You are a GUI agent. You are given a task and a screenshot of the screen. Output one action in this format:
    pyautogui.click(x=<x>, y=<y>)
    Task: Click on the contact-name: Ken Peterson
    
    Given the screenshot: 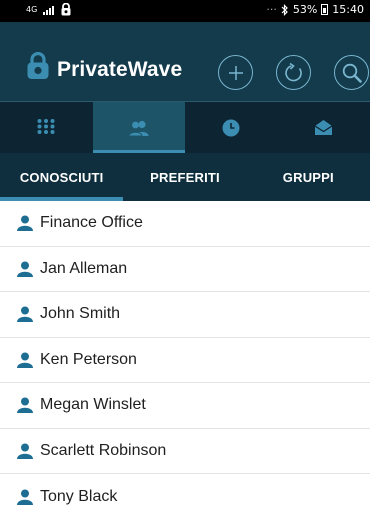 What is the action you would take?
    pyautogui.click(x=88, y=359)
    